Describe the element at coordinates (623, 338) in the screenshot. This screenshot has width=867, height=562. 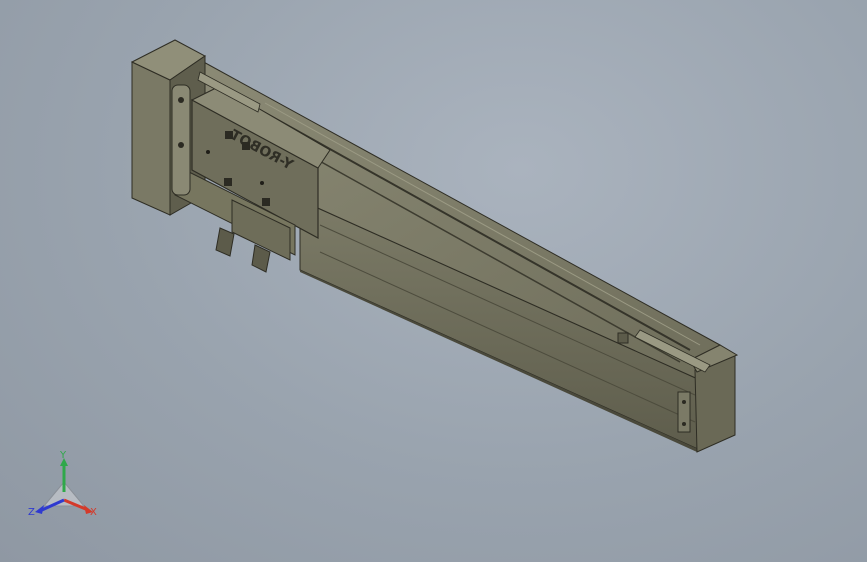
I see `end-cap-block` at that location.